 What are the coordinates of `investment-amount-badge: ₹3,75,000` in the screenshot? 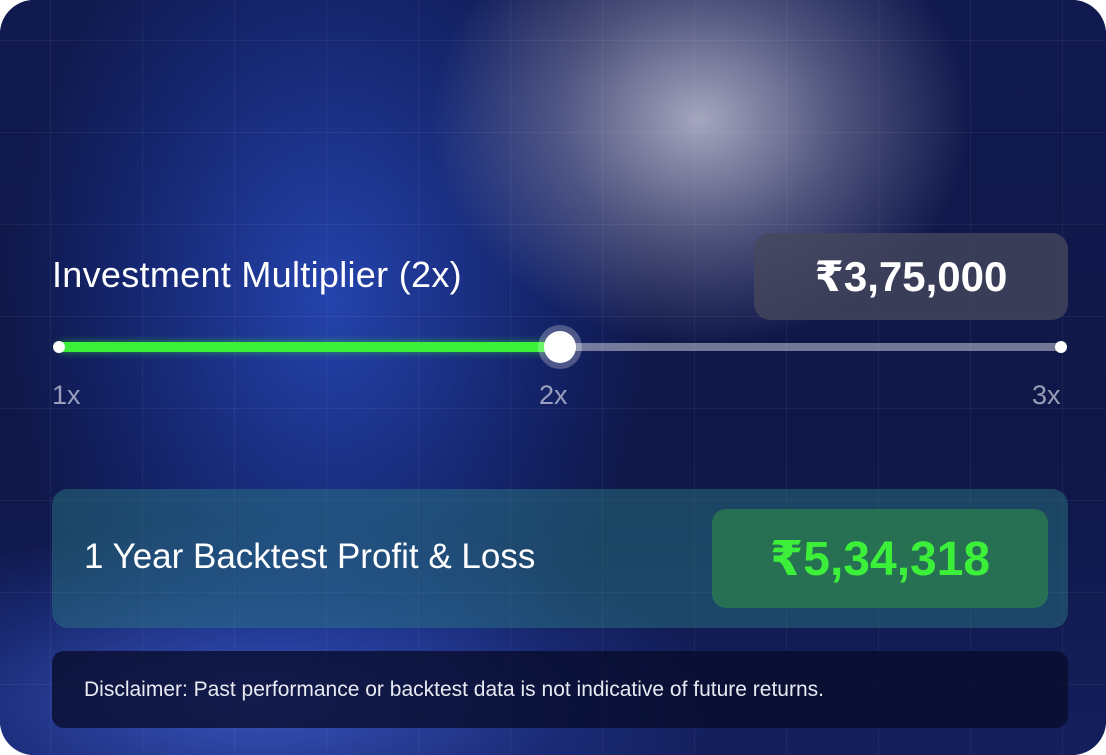 It's located at (911, 276).